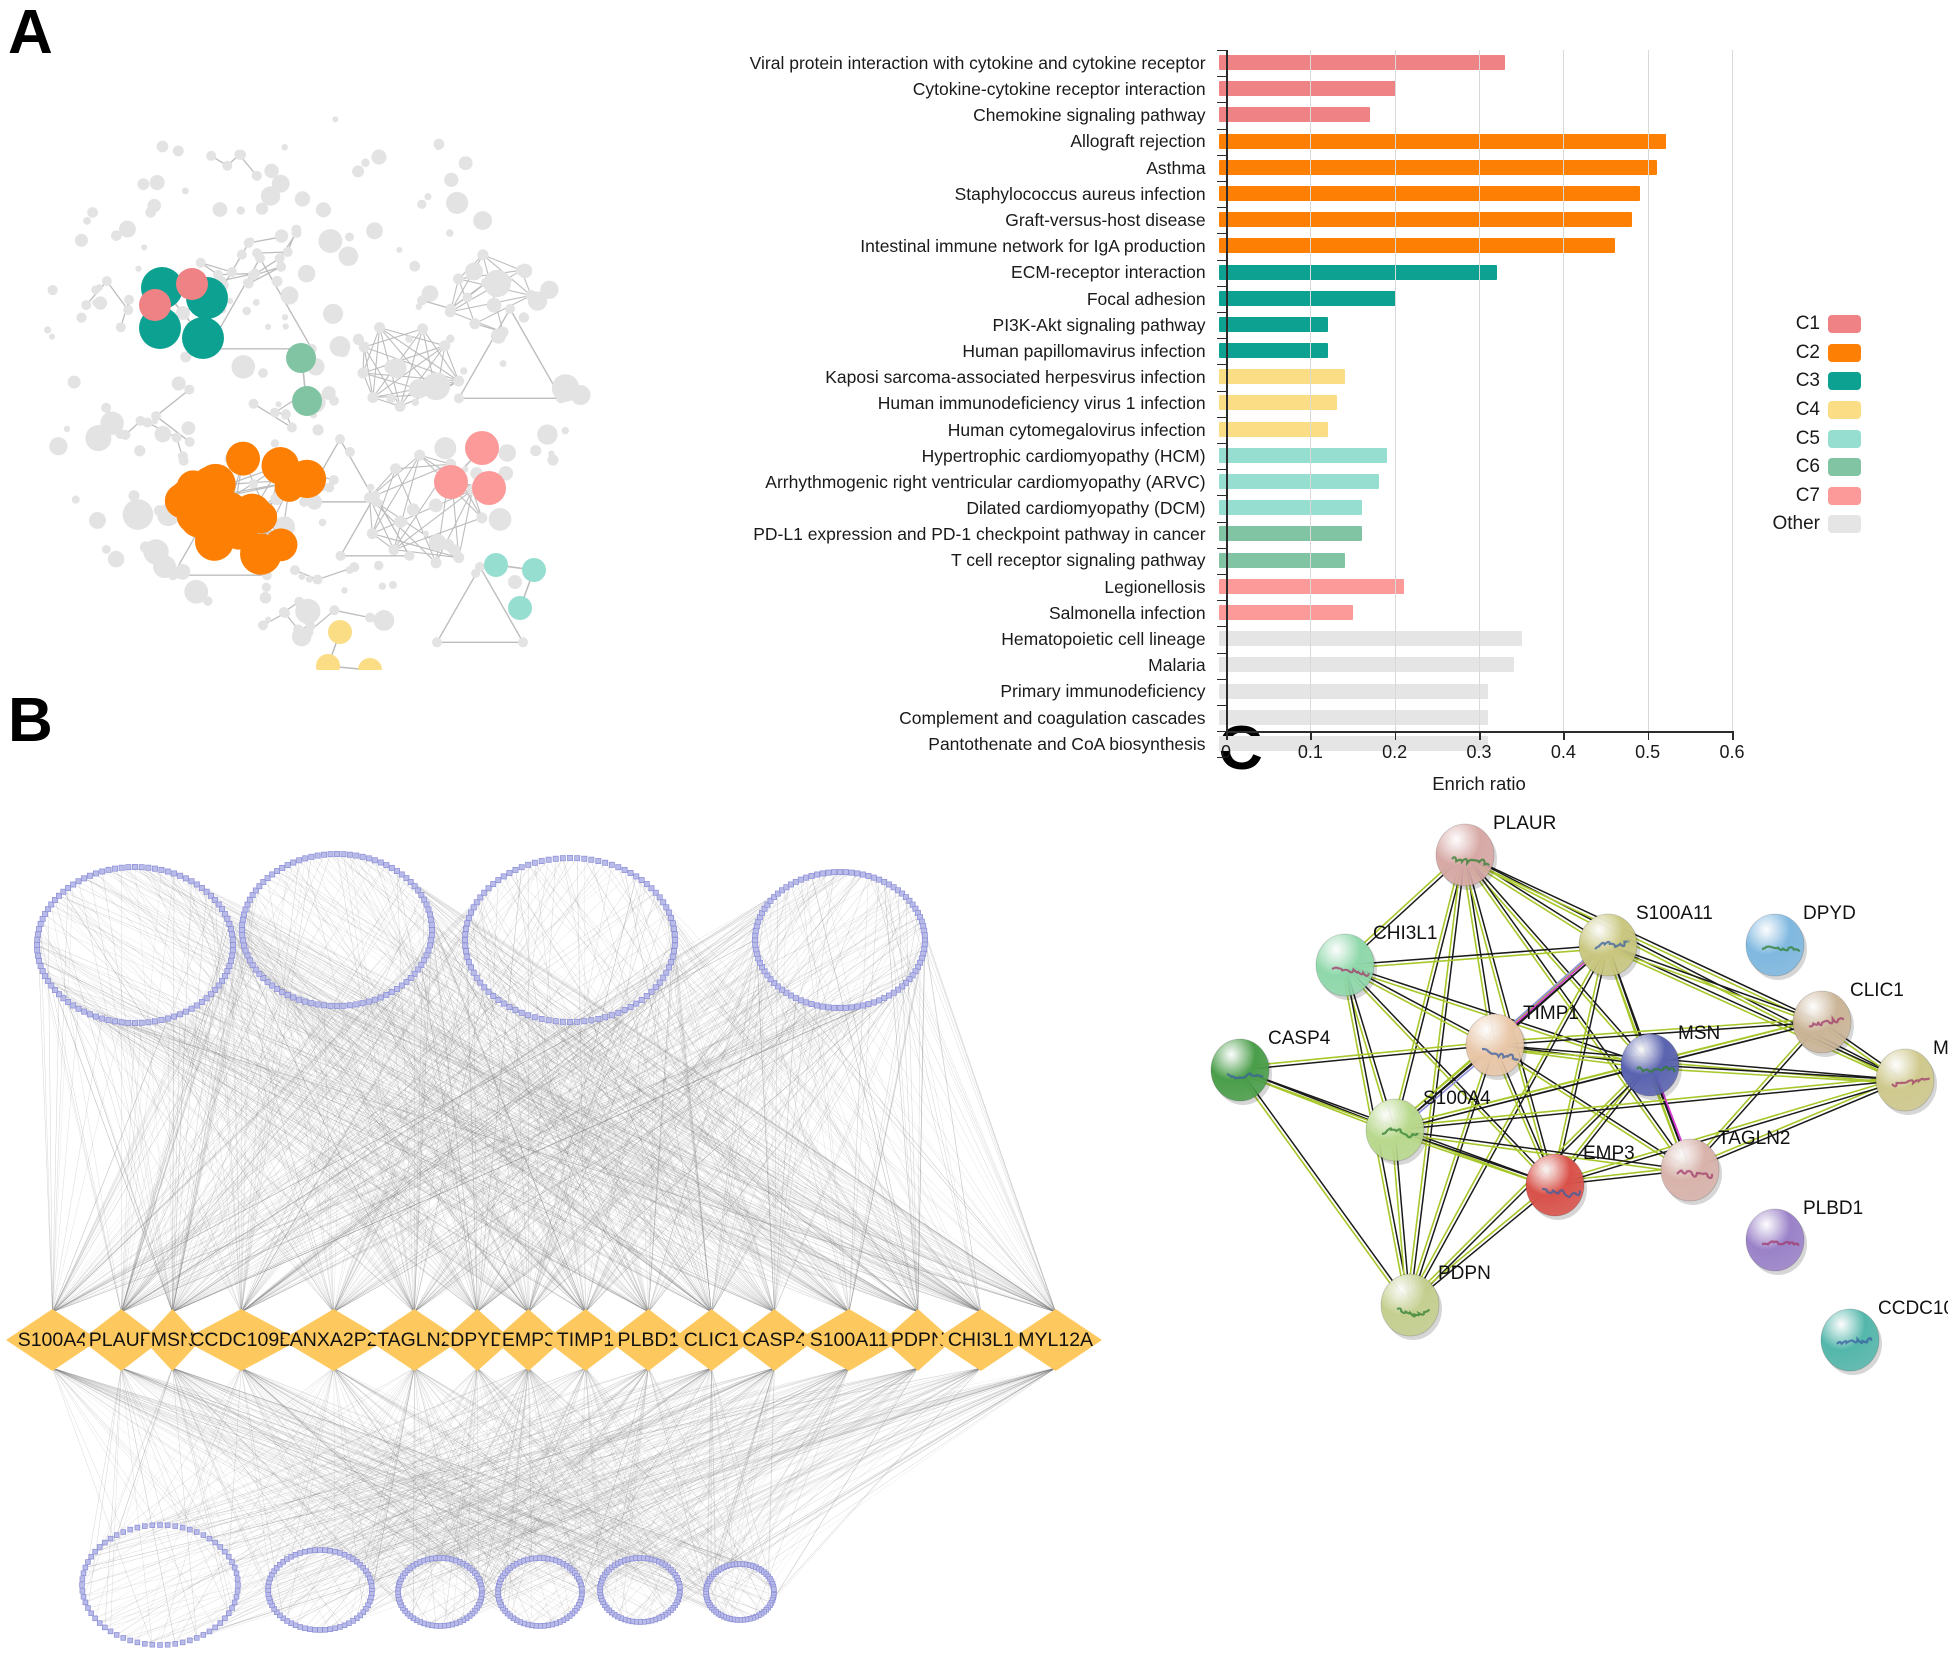  What do you see at coordinates (30, 33) in the screenshot?
I see `panel-label-a: A` at bounding box center [30, 33].